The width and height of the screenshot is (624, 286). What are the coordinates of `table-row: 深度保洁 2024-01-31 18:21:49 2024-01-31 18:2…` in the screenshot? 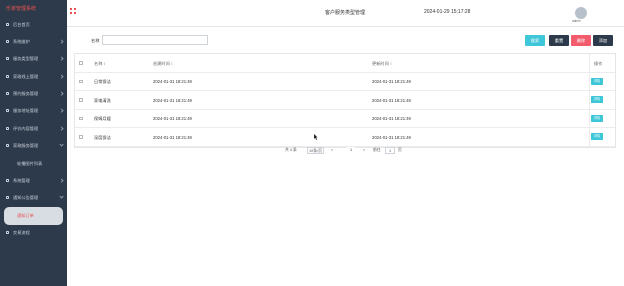 It's located at (345, 137).